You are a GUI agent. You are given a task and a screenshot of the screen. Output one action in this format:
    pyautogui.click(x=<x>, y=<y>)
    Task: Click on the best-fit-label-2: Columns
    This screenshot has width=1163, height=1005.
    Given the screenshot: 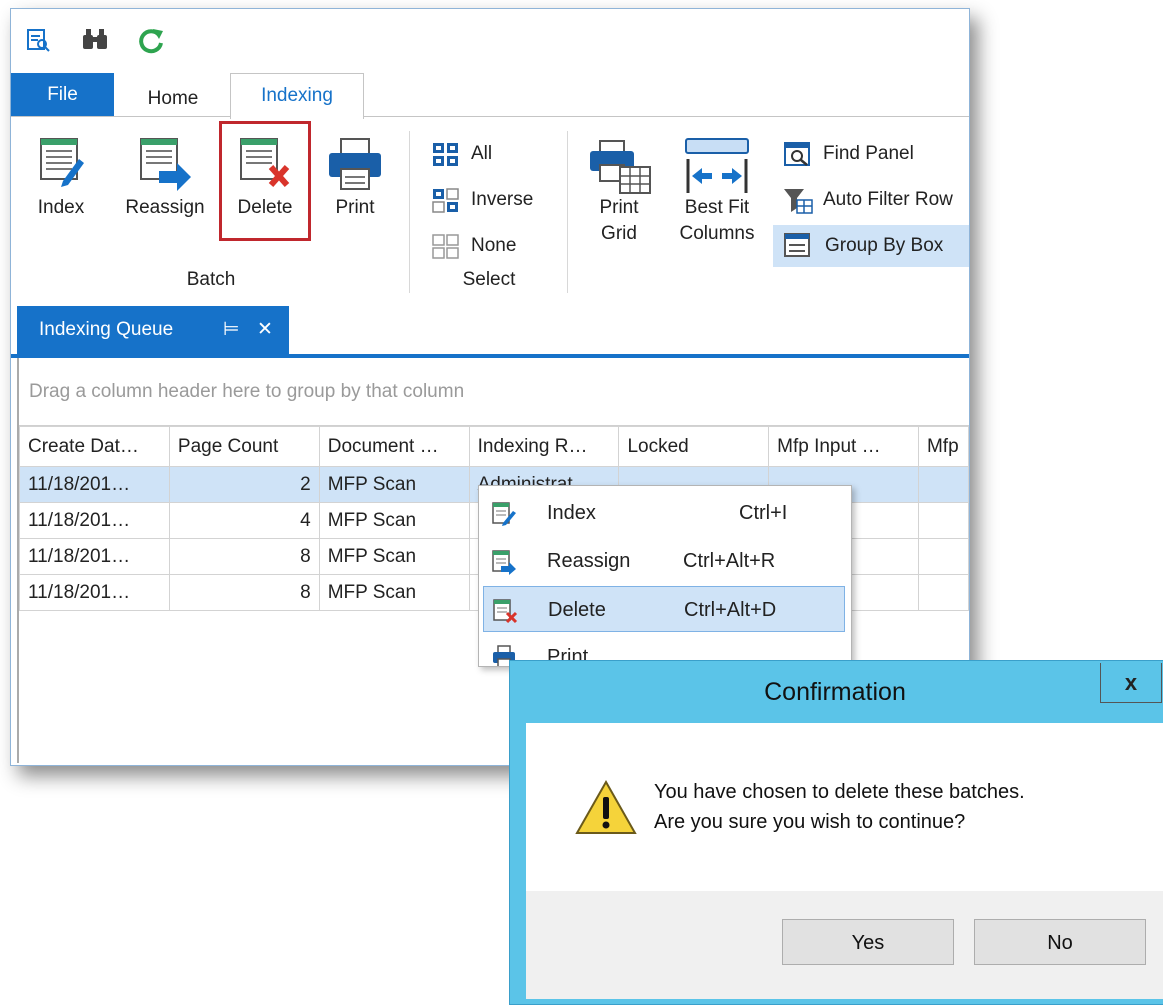 What is the action you would take?
    pyautogui.click(x=717, y=233)
    